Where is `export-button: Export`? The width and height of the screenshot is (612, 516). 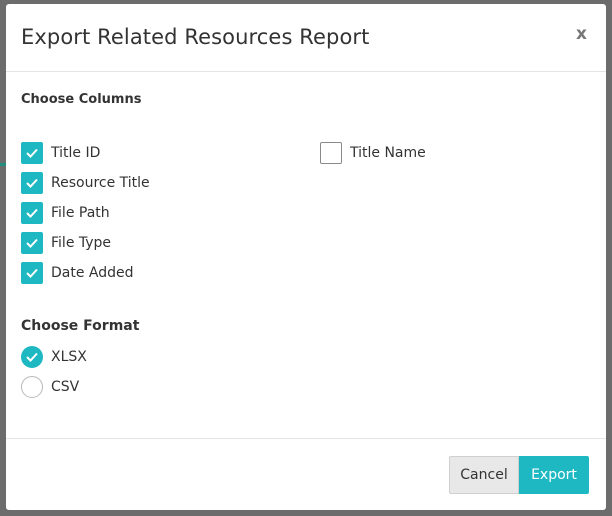
export-button: Export is located at coordinates (554, 475).